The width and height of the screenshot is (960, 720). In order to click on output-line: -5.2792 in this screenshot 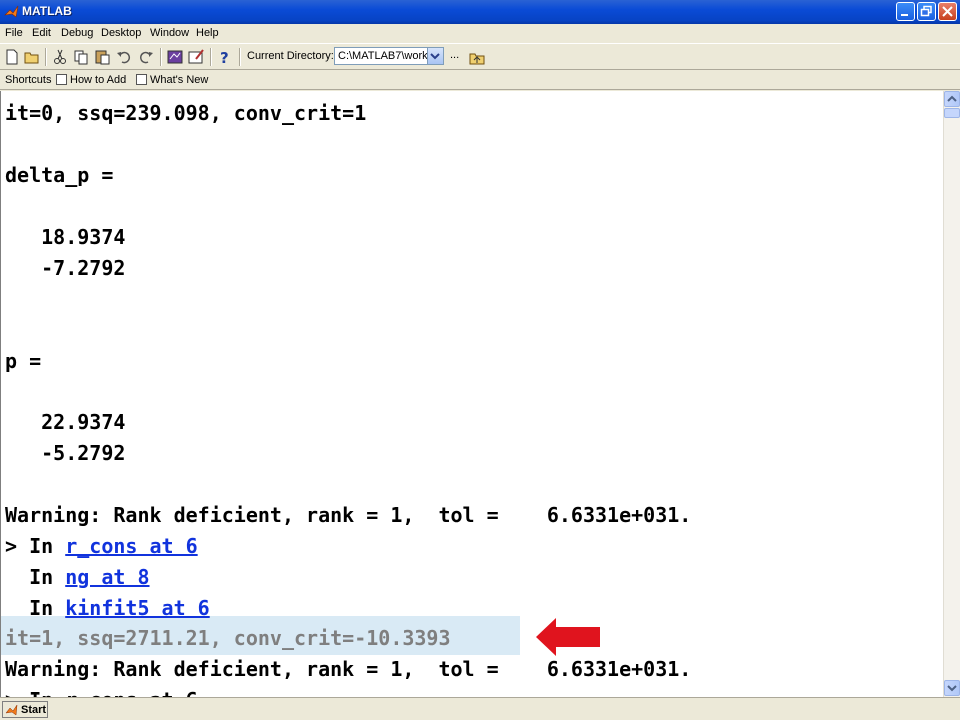, I will do `click(65, 453)`.